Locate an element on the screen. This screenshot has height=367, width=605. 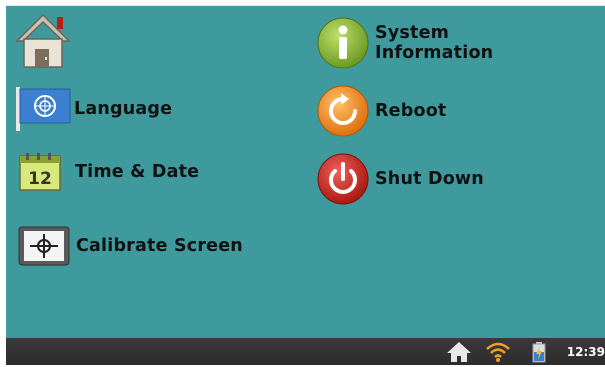
shut-down-label: Shut Down is located at coordinates (429, 179).